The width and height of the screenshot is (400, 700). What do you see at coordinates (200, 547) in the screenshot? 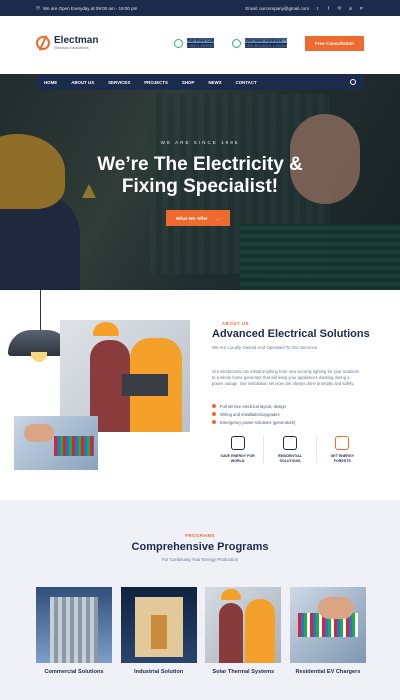
I see `programs-title: Comprehensive Programs` at bounding box center [200, 547].